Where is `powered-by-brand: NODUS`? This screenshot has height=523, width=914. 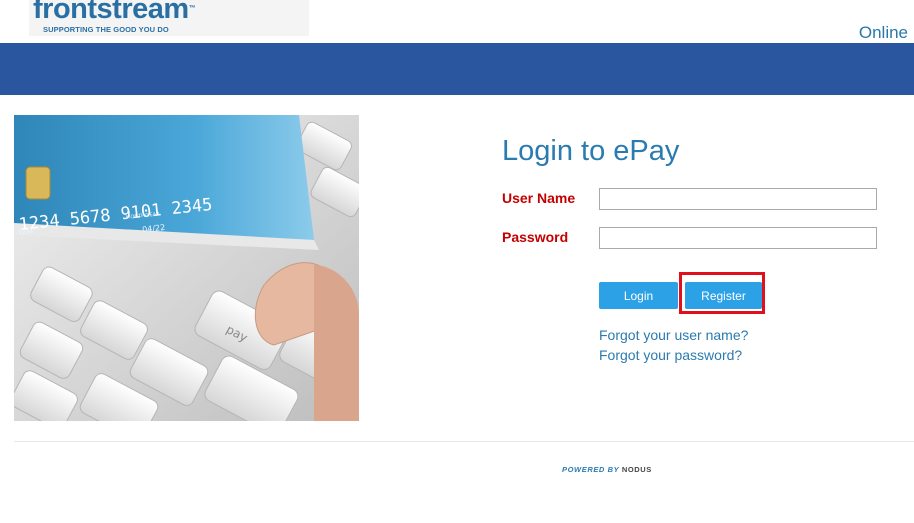
powered-by-brand: NODUS is located at coordinates (636, 469).